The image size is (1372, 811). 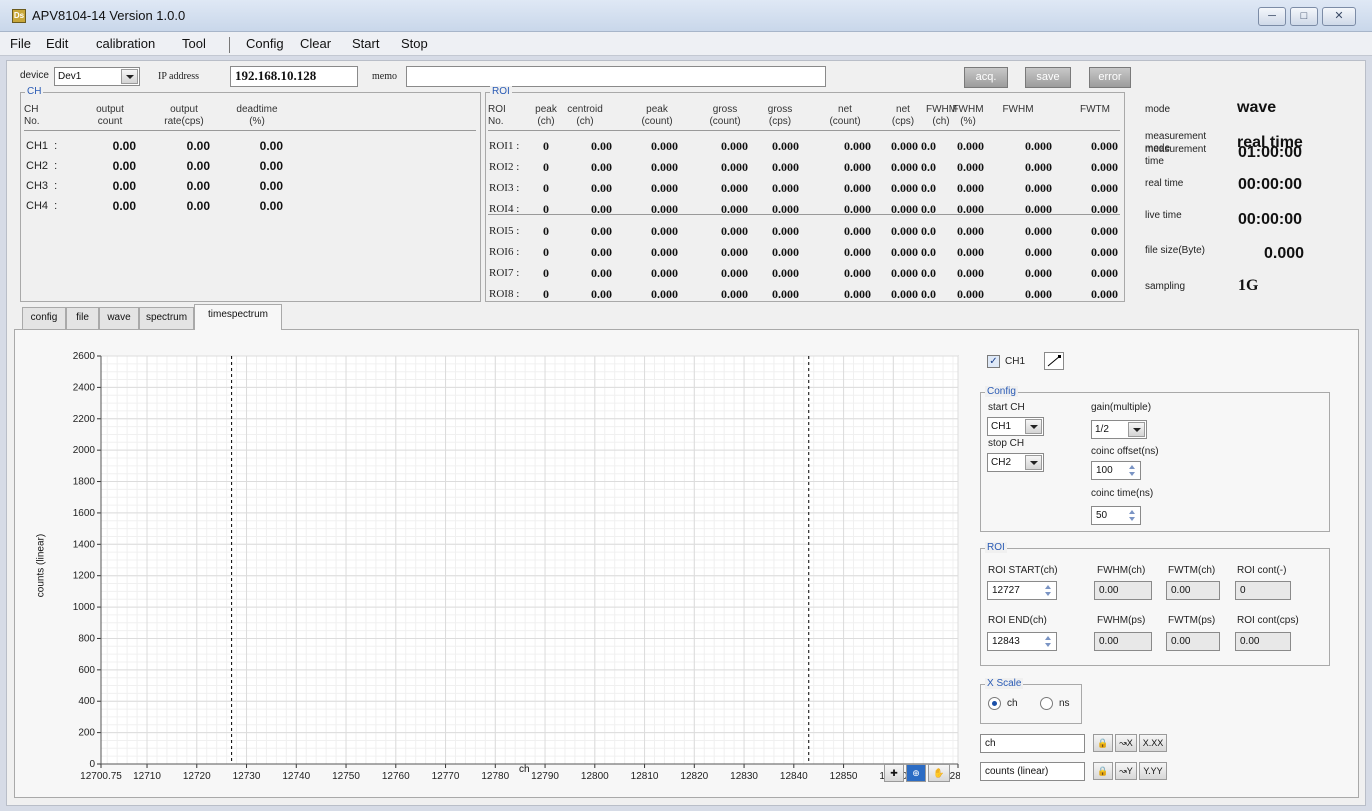 I want to click on ch-row-label: CH3 :, so click(x=42, y=186).